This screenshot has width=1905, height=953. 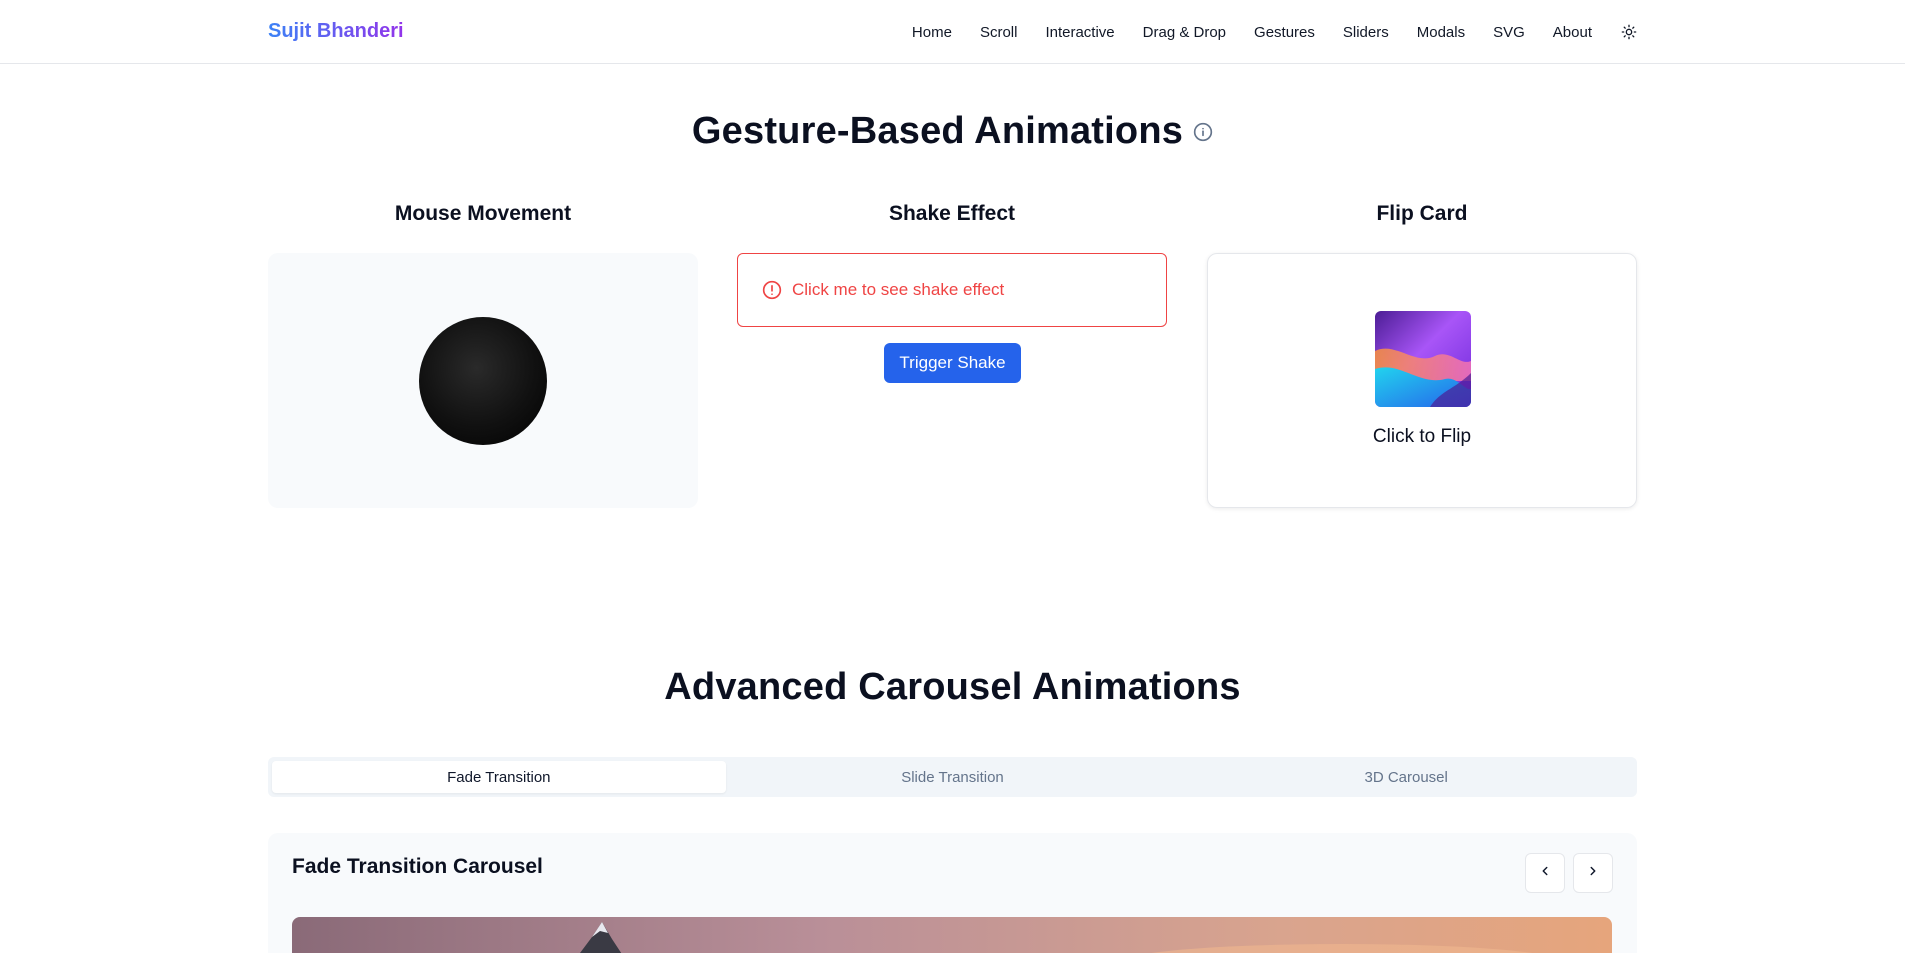 I want to click on flip-card: Click to Flip, so click(x=1422, y=380).